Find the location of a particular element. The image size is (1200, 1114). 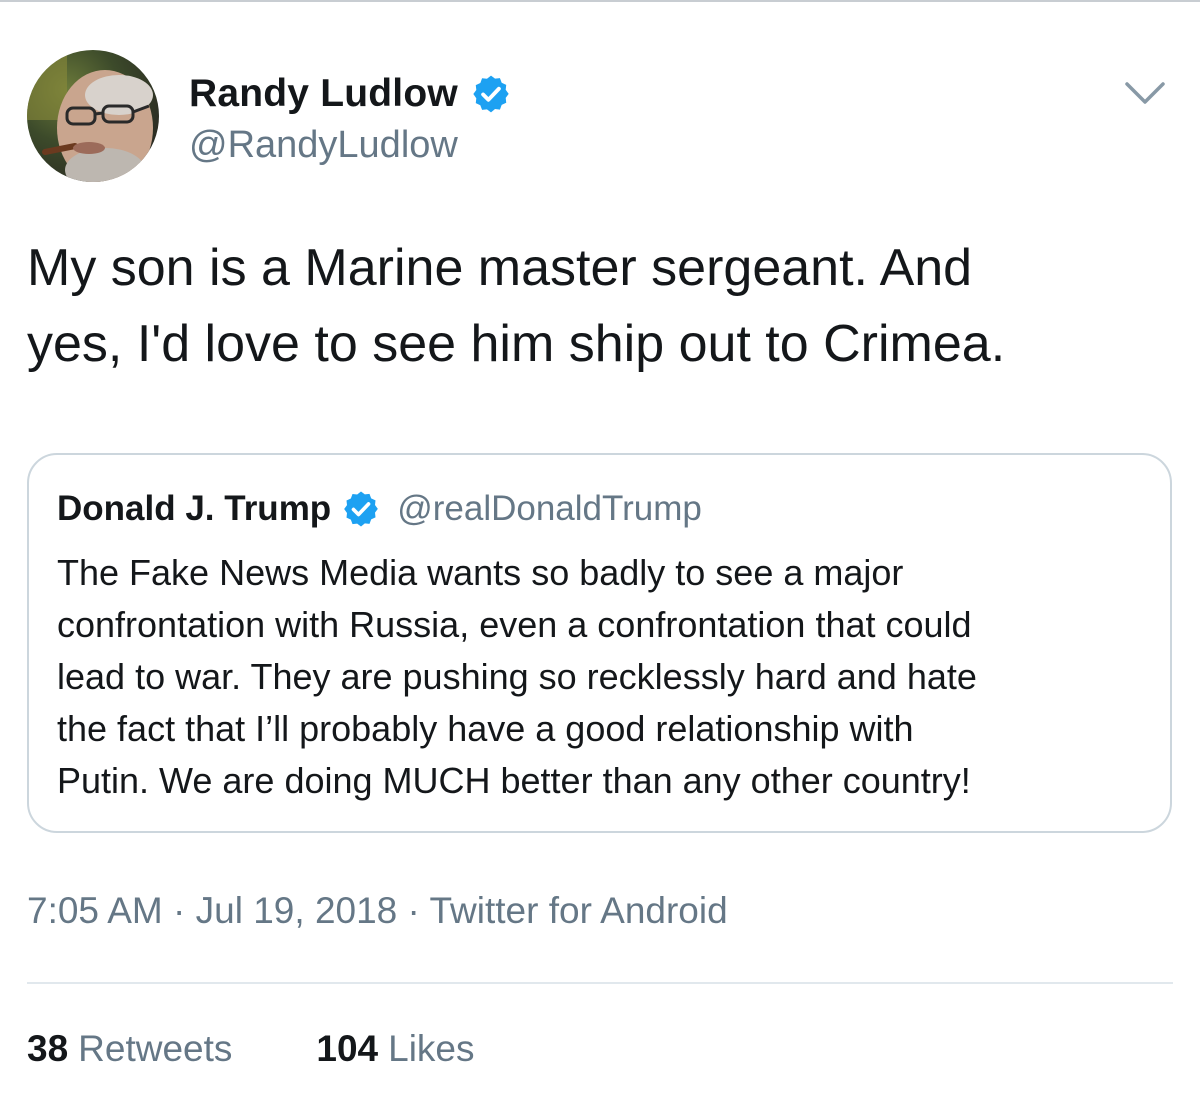

likes-label: Likes is located at coordinates (431, 1048).